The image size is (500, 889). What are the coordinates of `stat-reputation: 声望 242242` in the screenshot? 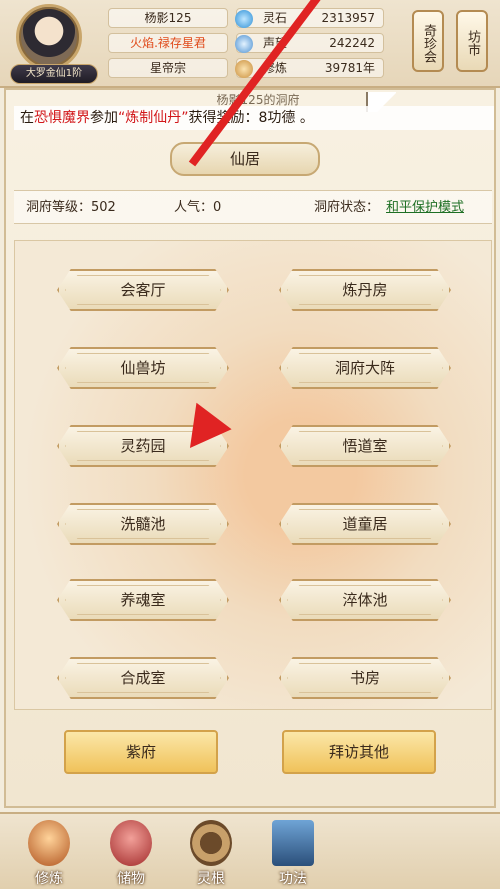 It's located at (309, 43).